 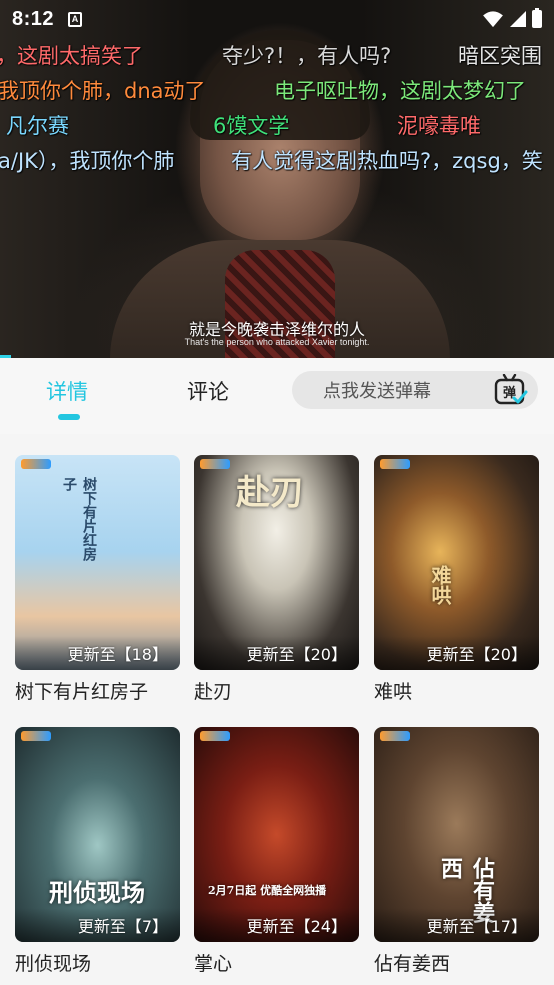 What do you see at coordinates (37, 126) in the screenshot?
I see `danmaku-comment: 凡尔赛` at bounding box center [37, 126].